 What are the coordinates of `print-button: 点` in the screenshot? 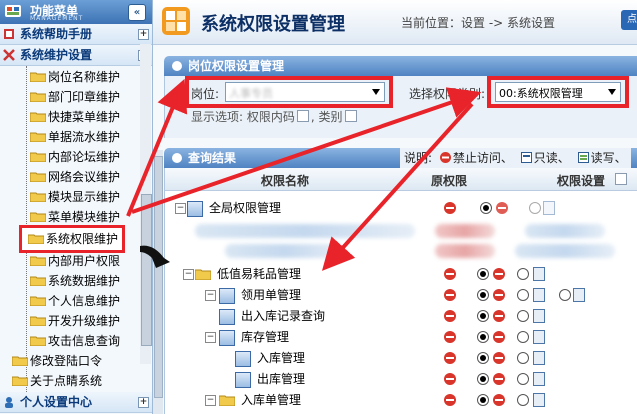 It's located at (629, 20).